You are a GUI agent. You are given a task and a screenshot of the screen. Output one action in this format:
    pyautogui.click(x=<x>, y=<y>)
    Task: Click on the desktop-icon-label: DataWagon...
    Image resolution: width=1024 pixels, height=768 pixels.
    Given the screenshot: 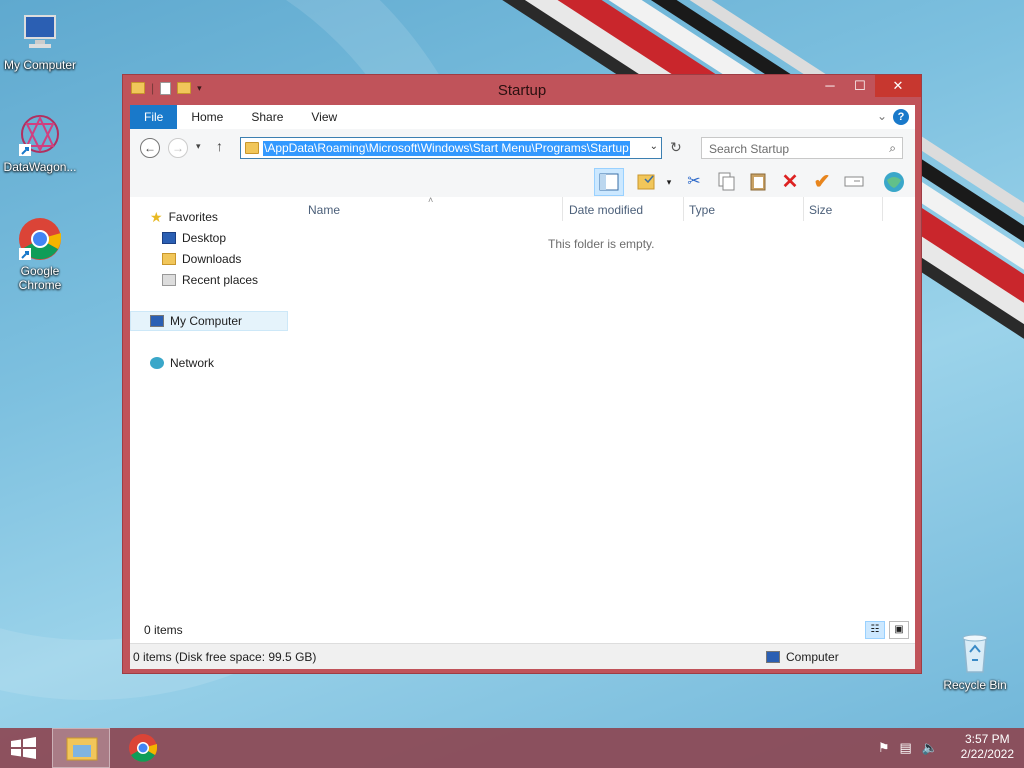 What is the action you would take?
    pyautogui.click(x=40, y=167)
    